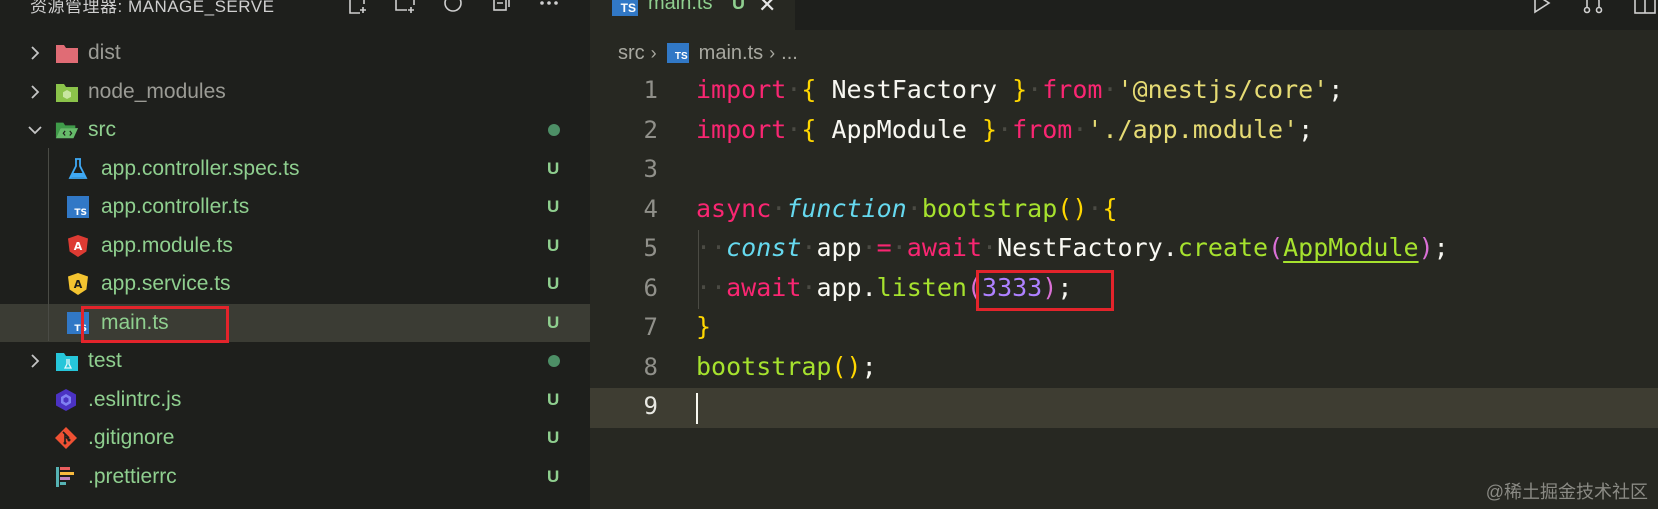  Describe the element at coordinates (907, 208) in the screenshot. I see `code-text: async·function·bootstrap()·{` at that location.